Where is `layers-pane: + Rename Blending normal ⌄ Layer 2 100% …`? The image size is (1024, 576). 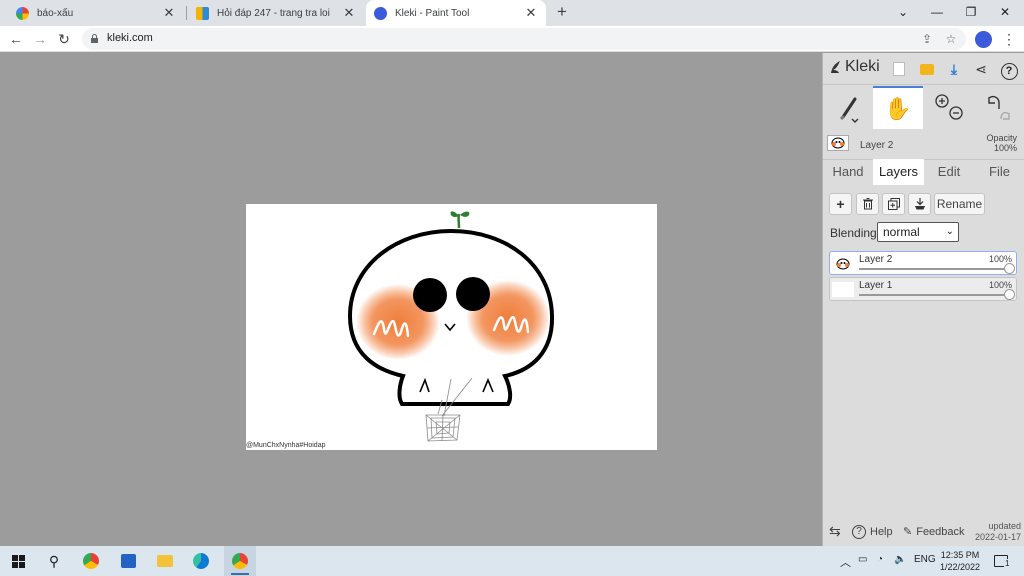 layers-pane: + Rename Blending normal ⌄ Layer 2 100% … is located at coordinates (923, 350).